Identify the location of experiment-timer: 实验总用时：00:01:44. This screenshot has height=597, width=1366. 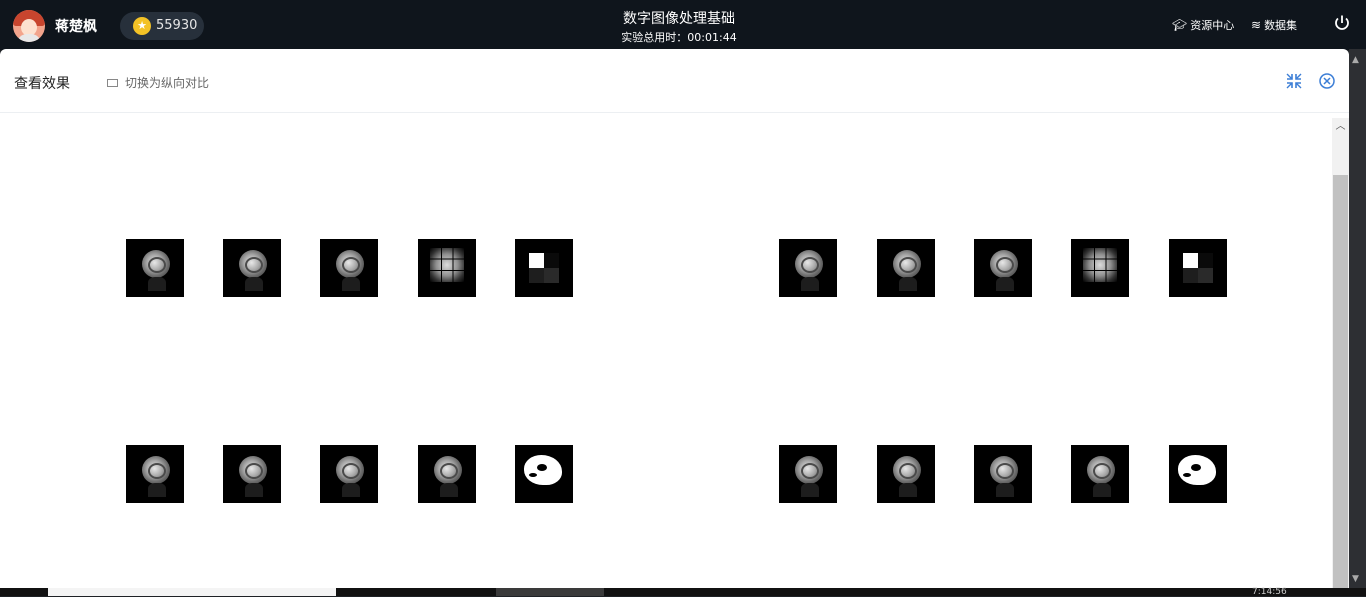
(679, 37).